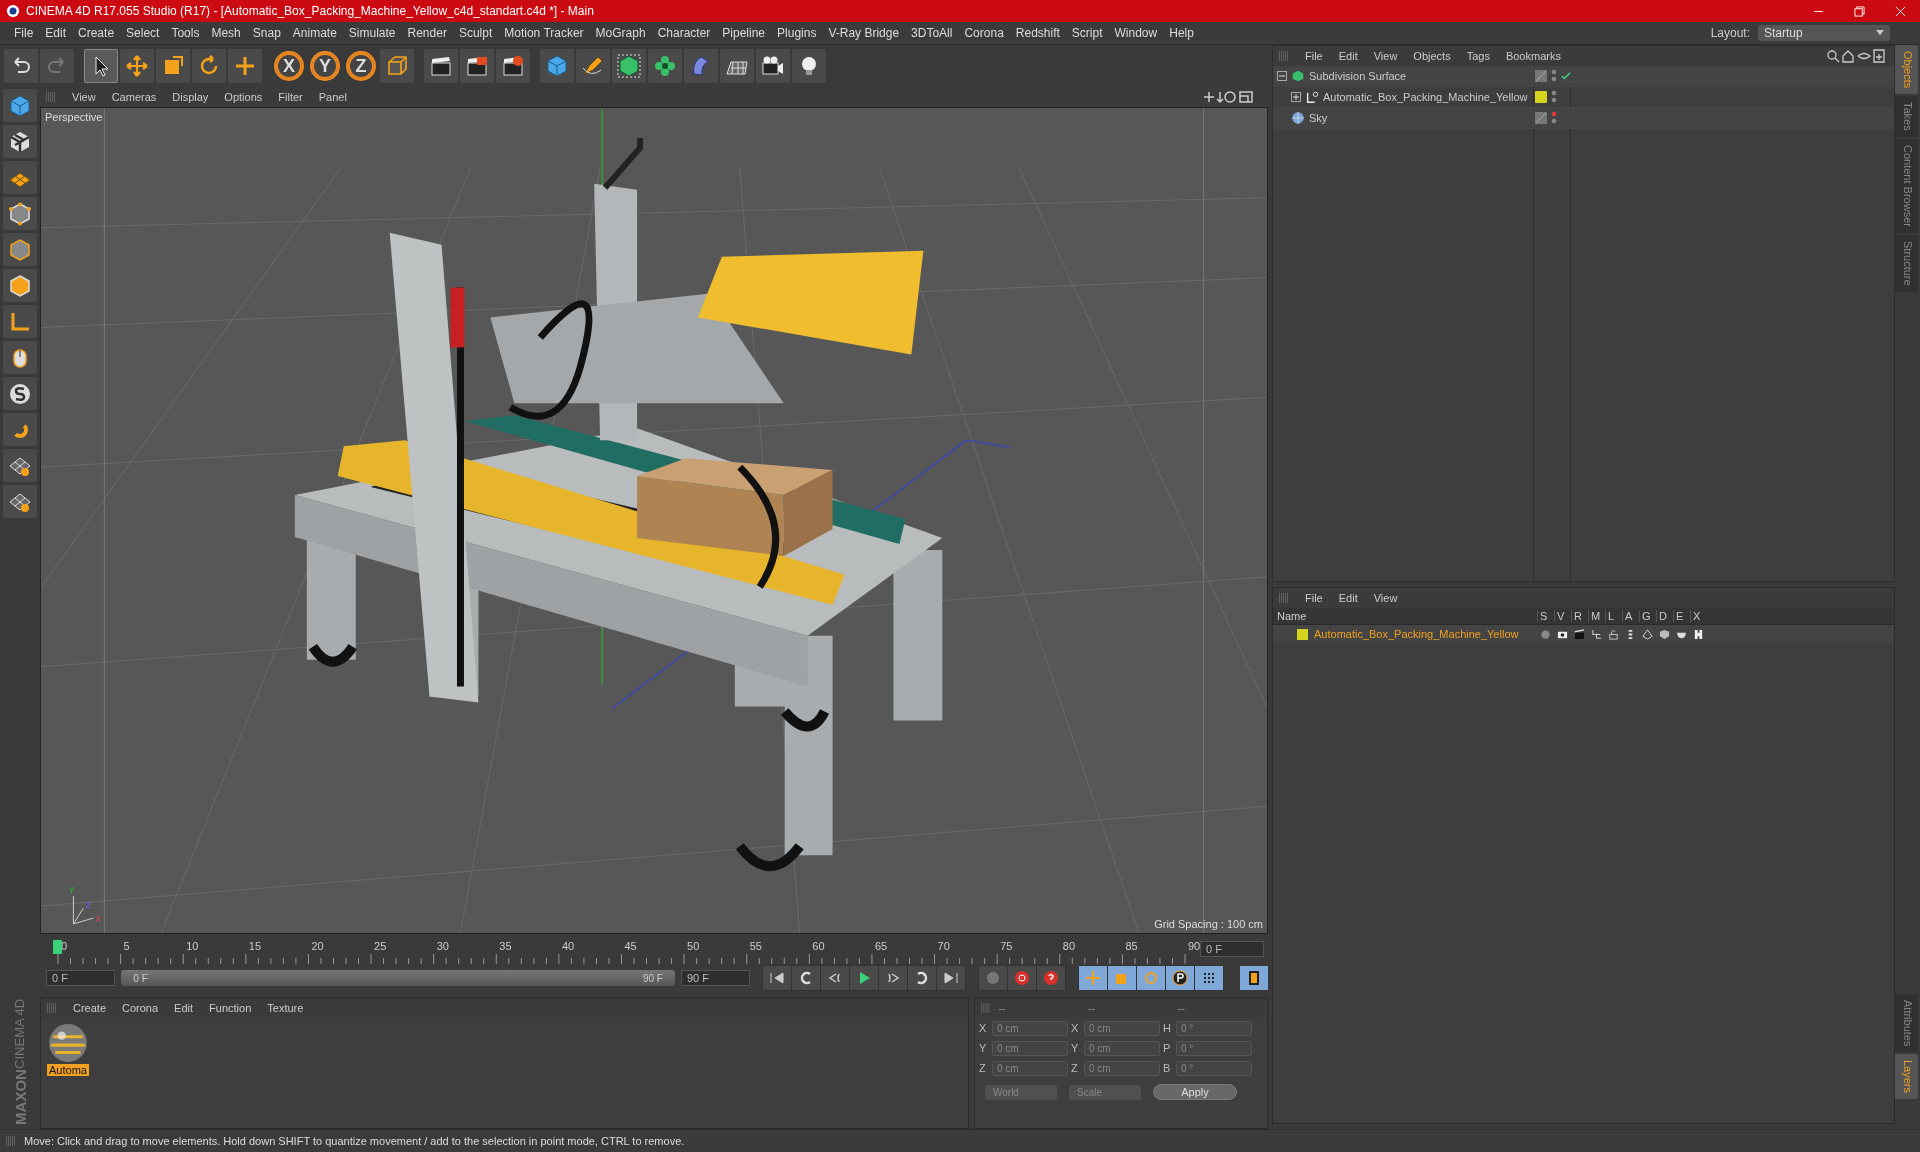 The height and width of the screenshot is (1152, 1920). What do you see at coordinates (1208, 924) in the screenshot?
I see `grid-spacing-label: Grid Spacing : 100 cm` at bounding box center [1208, 924].